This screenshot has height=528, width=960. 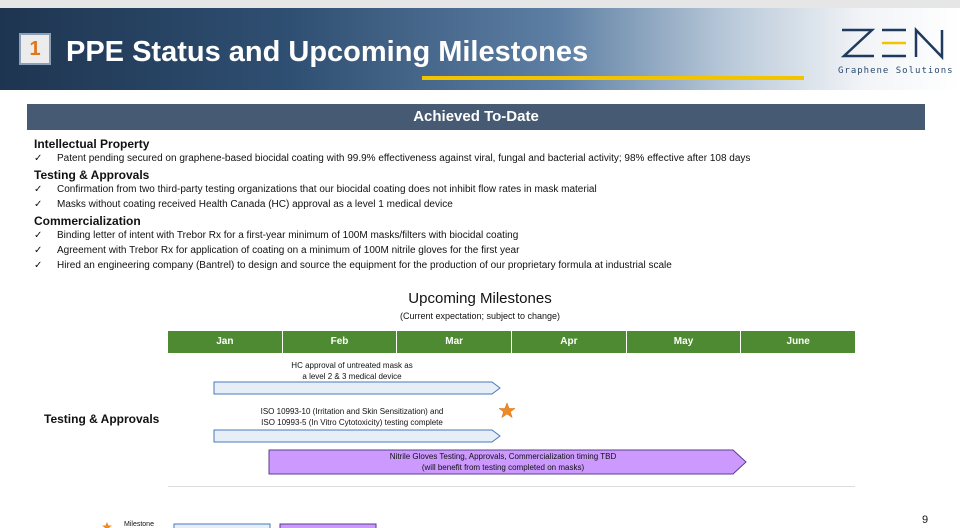 What do you see at coordinates (925, 520) in the screenshot?
I see `page-number: 9` at bounding box center [925, 520].